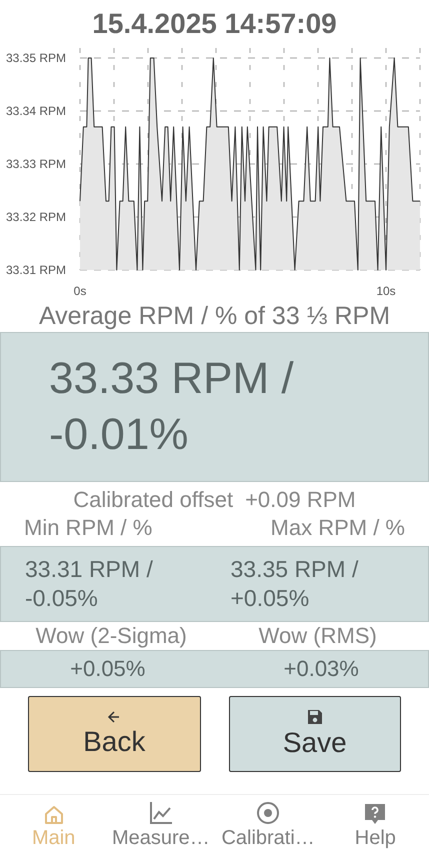 The height and width of the screenshot is (854, 429). What do you see at coordinates (314, 734) in the screenshot?
I see `save-button: Save` at bounding box center [314, 734].